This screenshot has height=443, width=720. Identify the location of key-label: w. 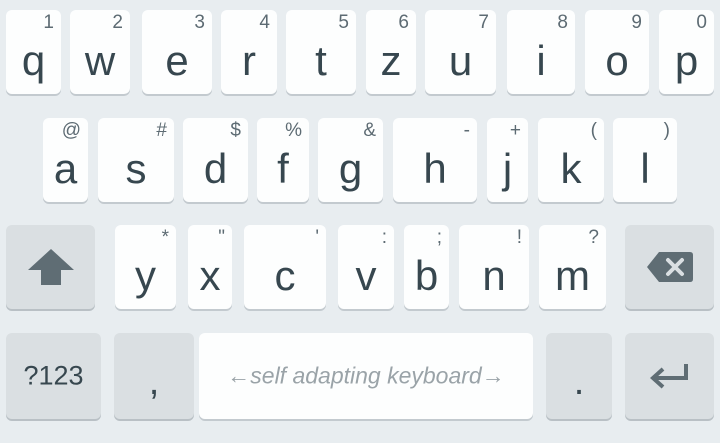
(100, 60).